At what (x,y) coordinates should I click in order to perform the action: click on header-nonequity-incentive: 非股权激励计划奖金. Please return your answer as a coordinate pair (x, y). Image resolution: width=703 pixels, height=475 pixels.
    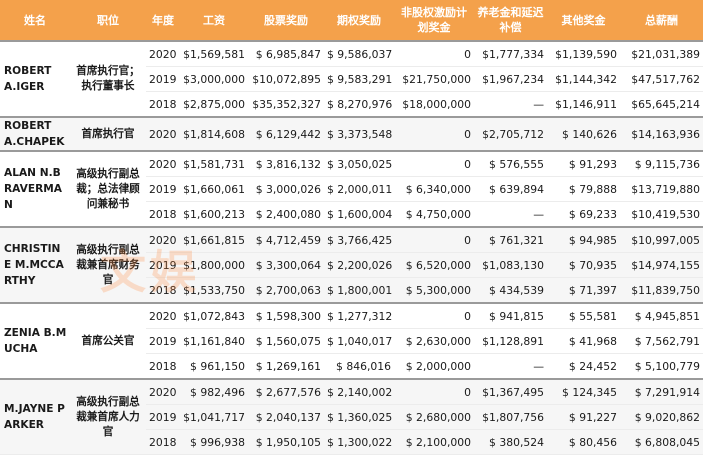
    Looking at the image, I should click on (434, 20).